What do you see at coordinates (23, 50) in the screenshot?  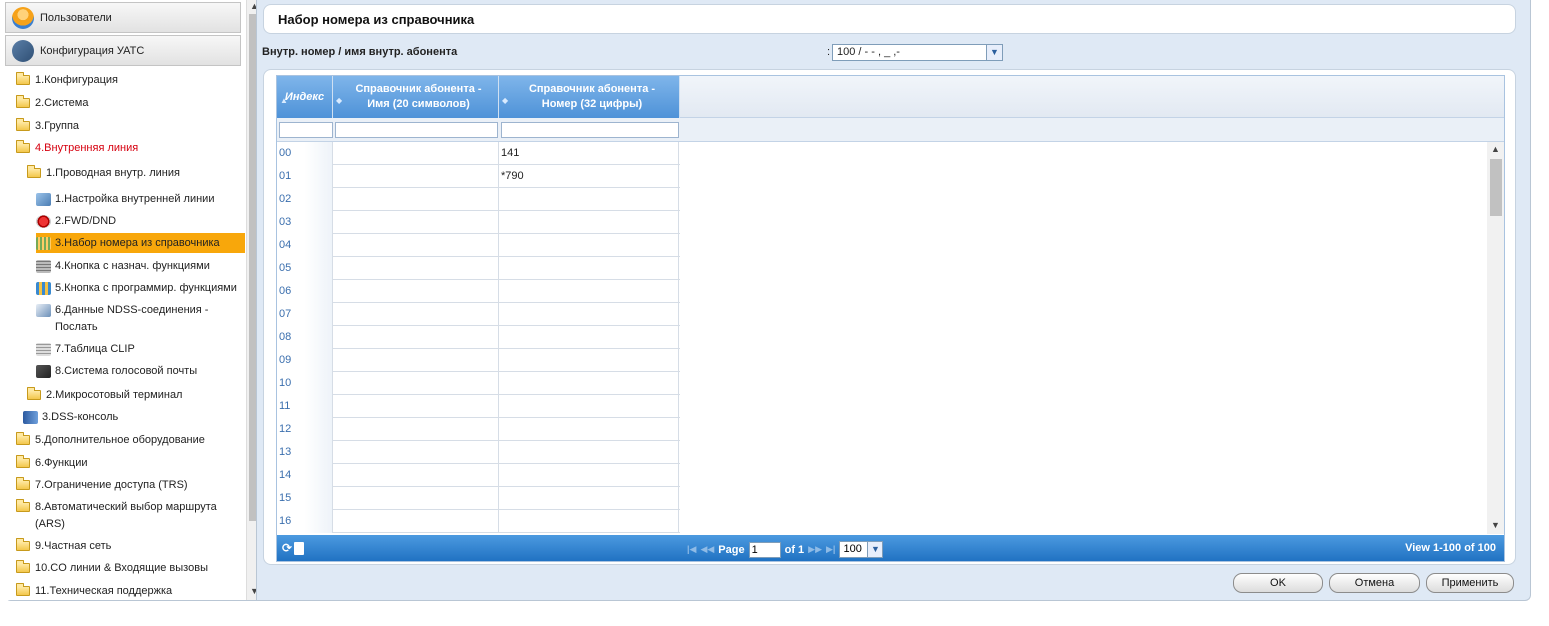 I see `config-icon` at bounding box center [23, 50].